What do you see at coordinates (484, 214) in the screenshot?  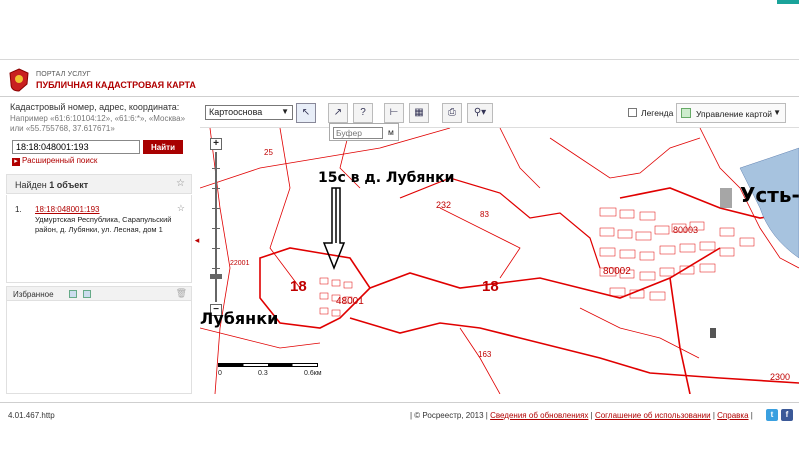 I see `parcel-label: 83` at bounding box center [484, 214].